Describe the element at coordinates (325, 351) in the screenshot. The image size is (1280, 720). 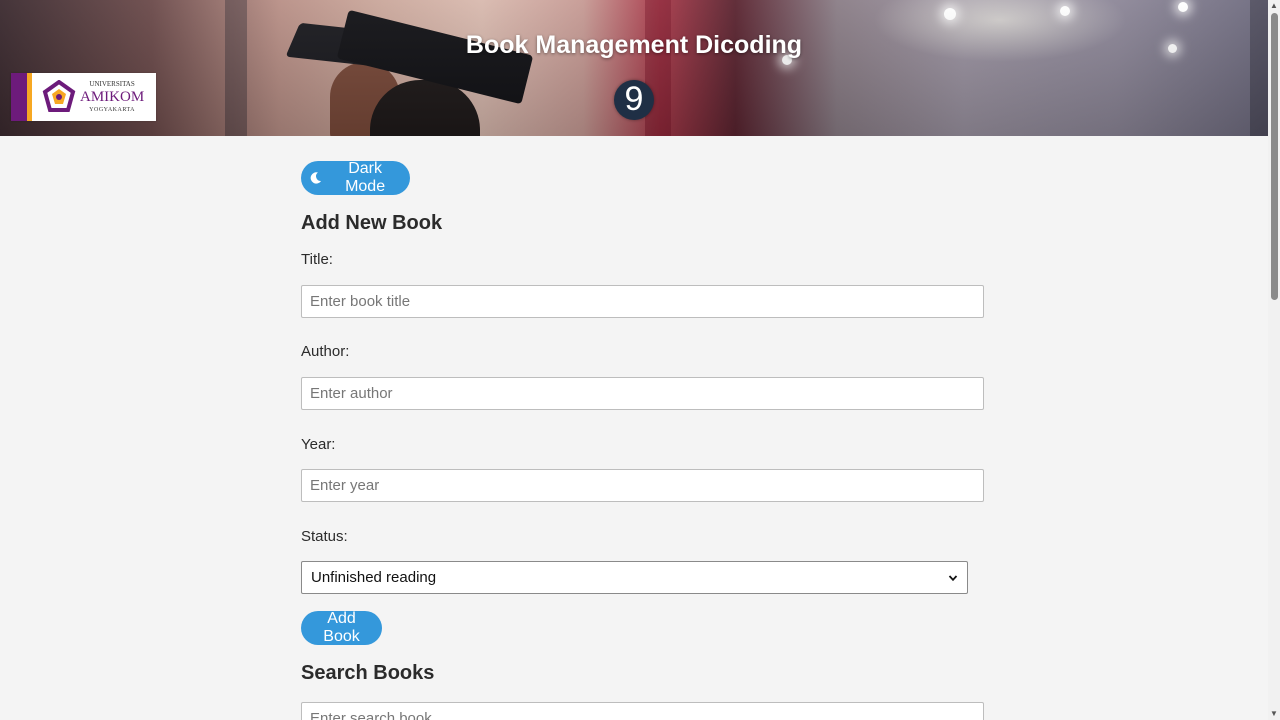
I see `author-label: Author:` at that location.